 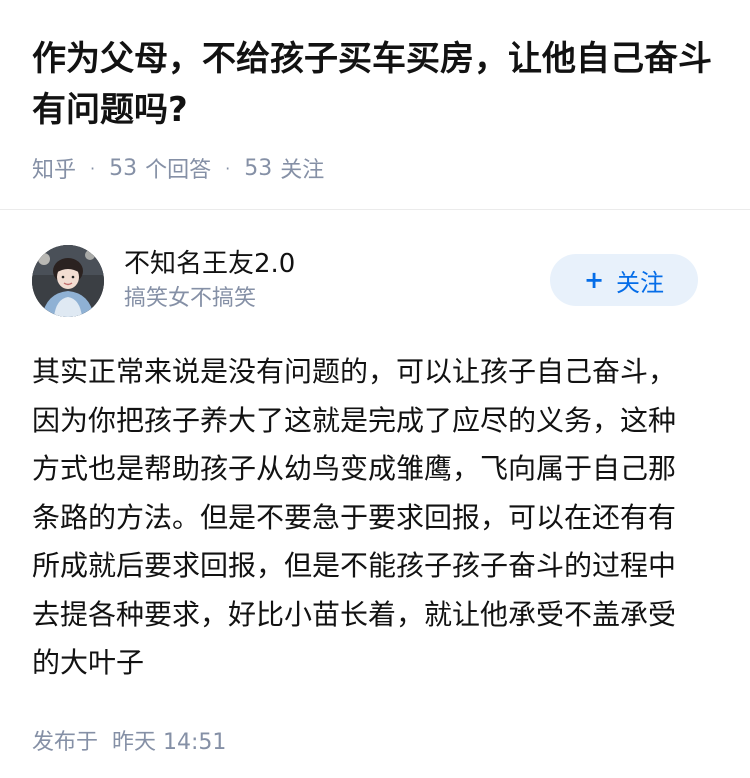 I want to click on publish-time: 昨天 14:51, so click(x=169, y=742).